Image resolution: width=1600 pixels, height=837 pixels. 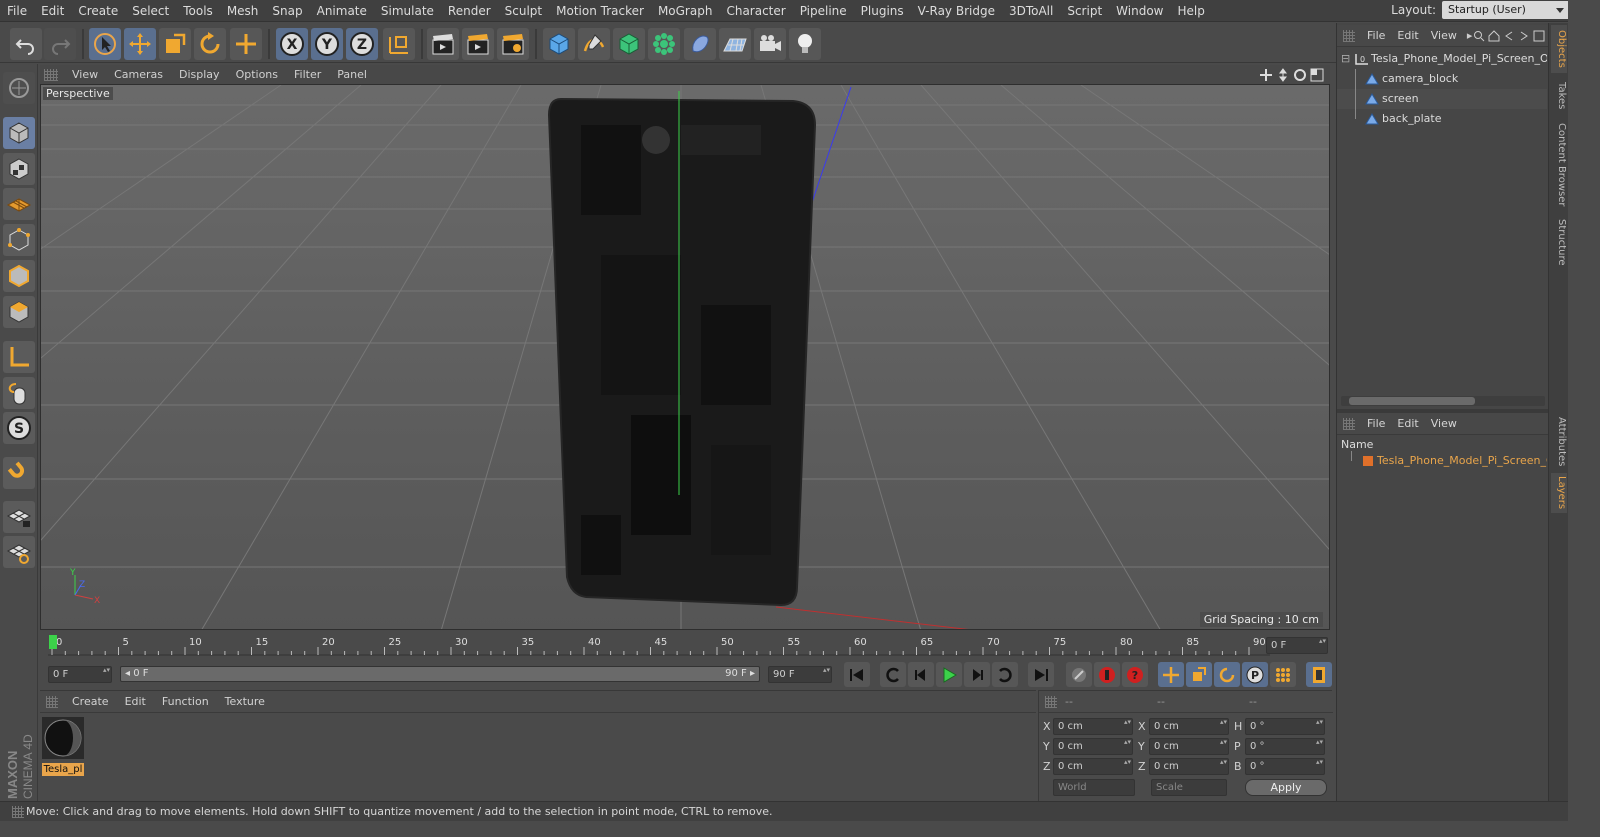 What do you see at coordinates (90, 701) in the screenshot?
I see `material-menu-create: Create` at bounding box center [90, 701].